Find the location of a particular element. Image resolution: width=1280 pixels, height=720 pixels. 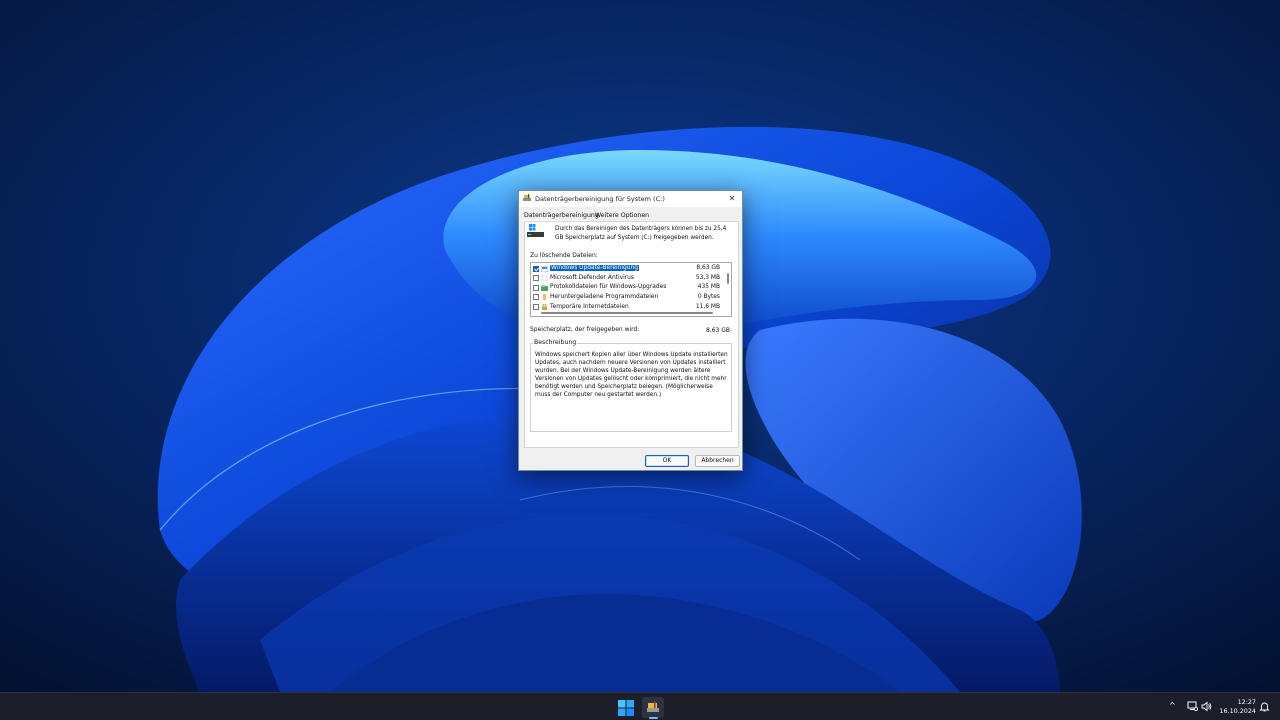

clock: 12:27 16.10.2024 is located at coordinates (1237, 707).